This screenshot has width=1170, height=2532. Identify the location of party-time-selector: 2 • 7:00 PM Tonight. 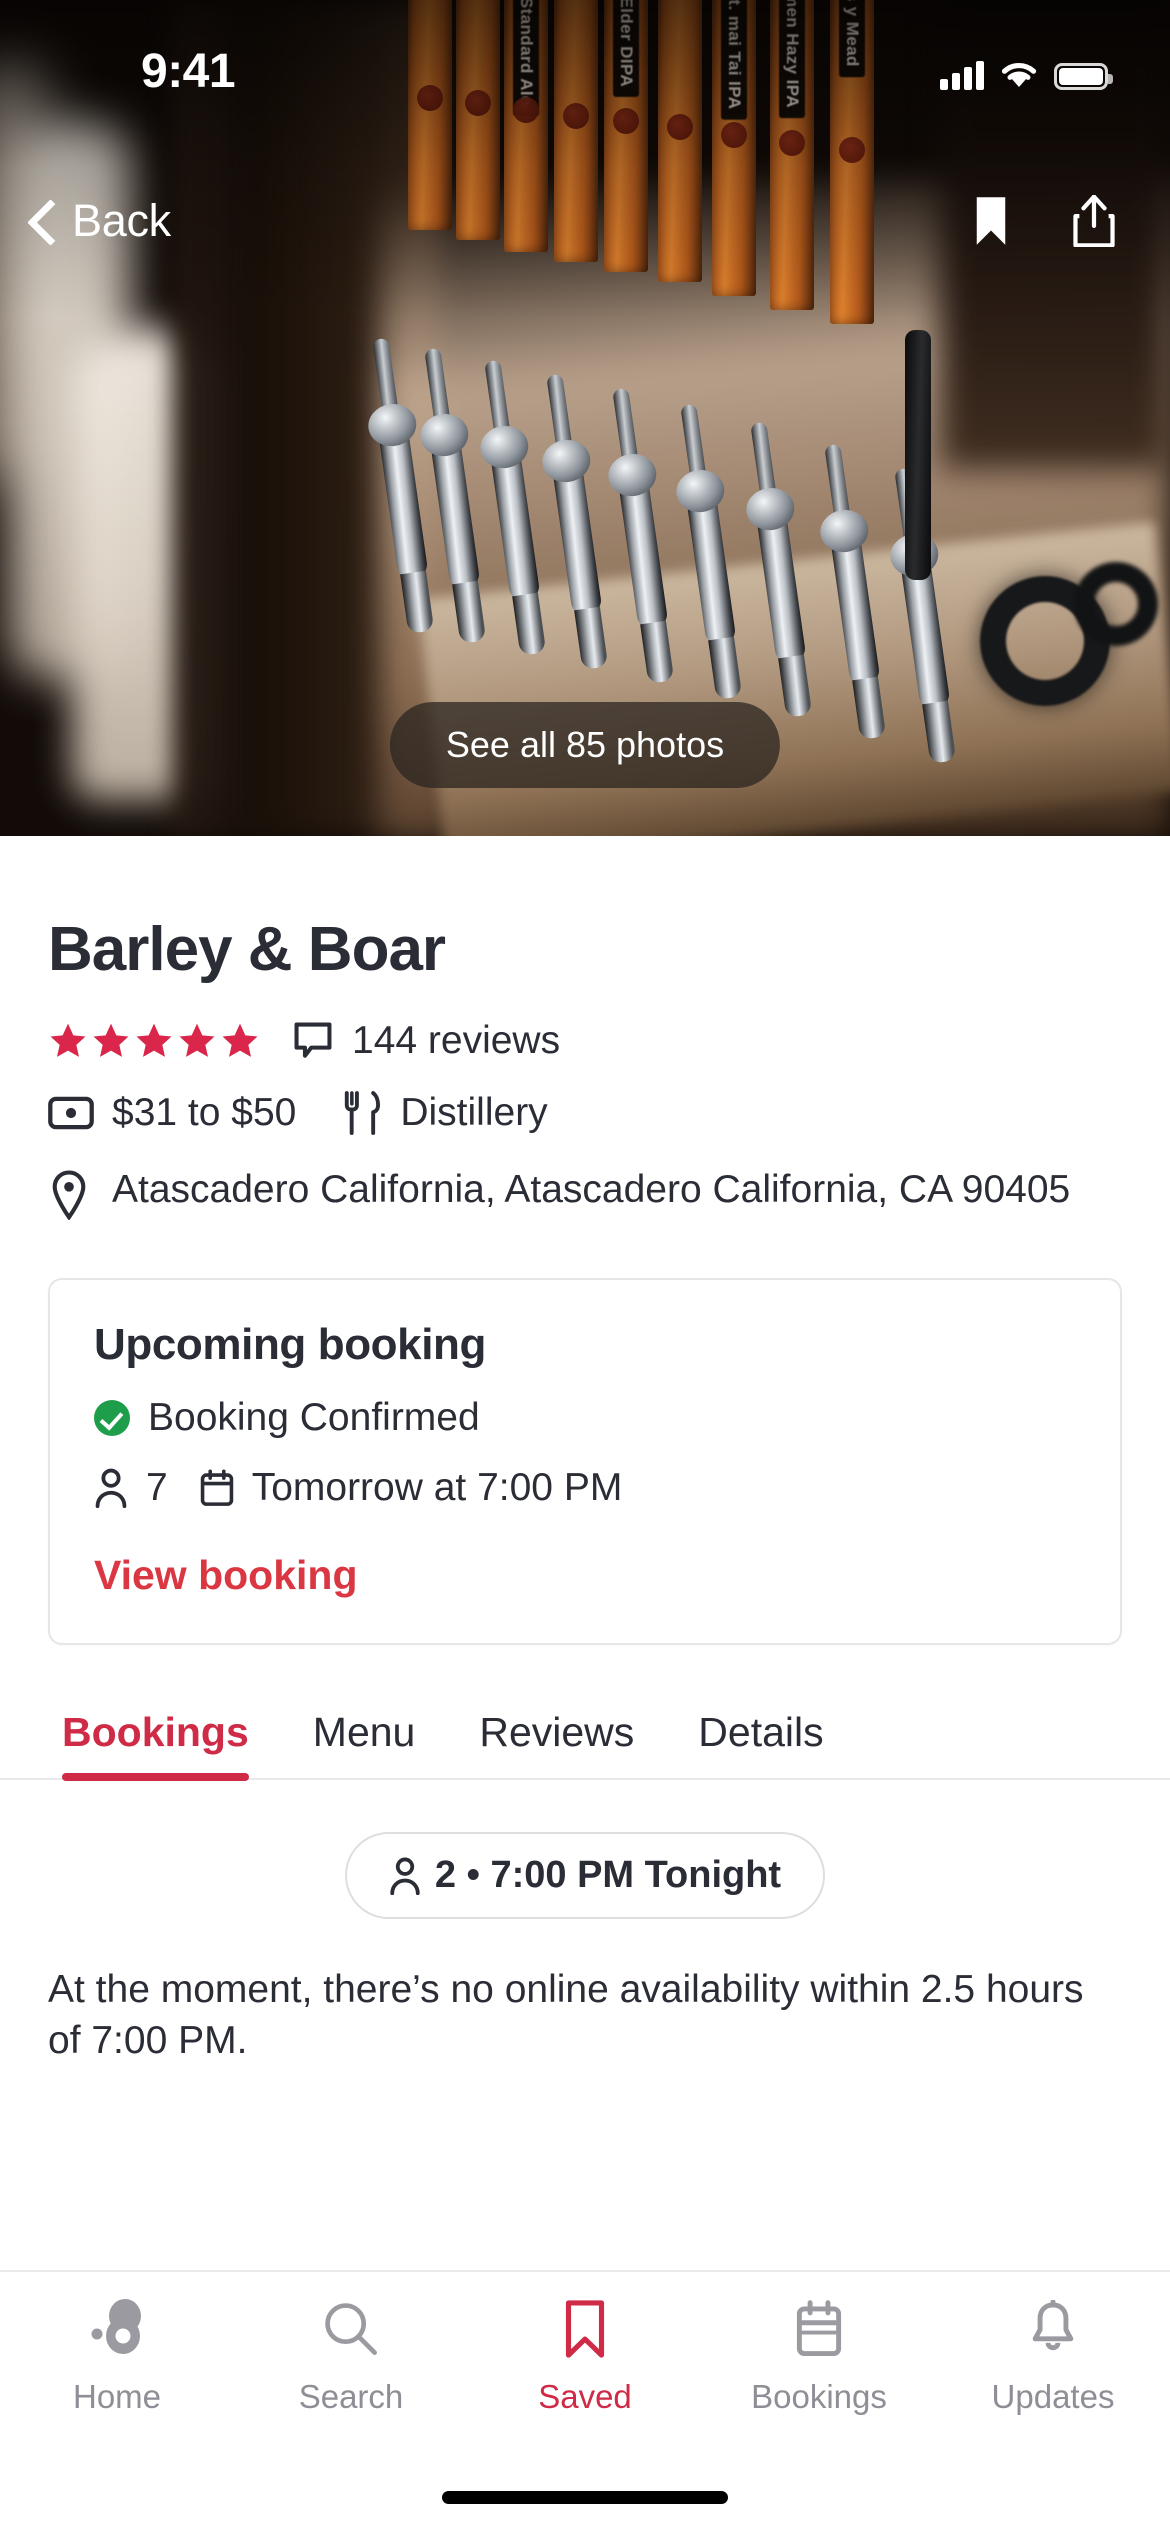
(585, 1875).